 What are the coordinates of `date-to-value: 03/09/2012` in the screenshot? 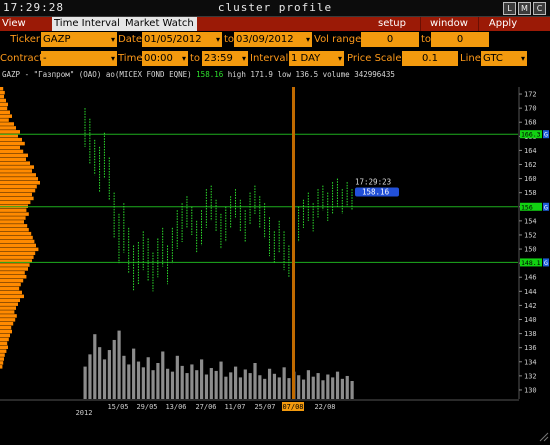 It's located at (265, 39).